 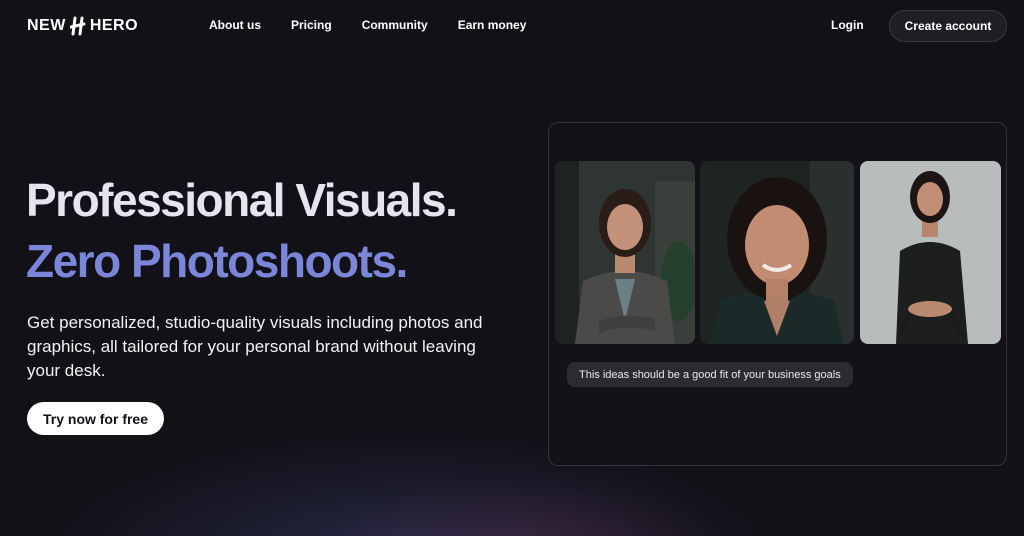 What do you see at coordinates (395, 25) in the screenshot?
I see `nav-community: Community` at bounding box center [395, 25].